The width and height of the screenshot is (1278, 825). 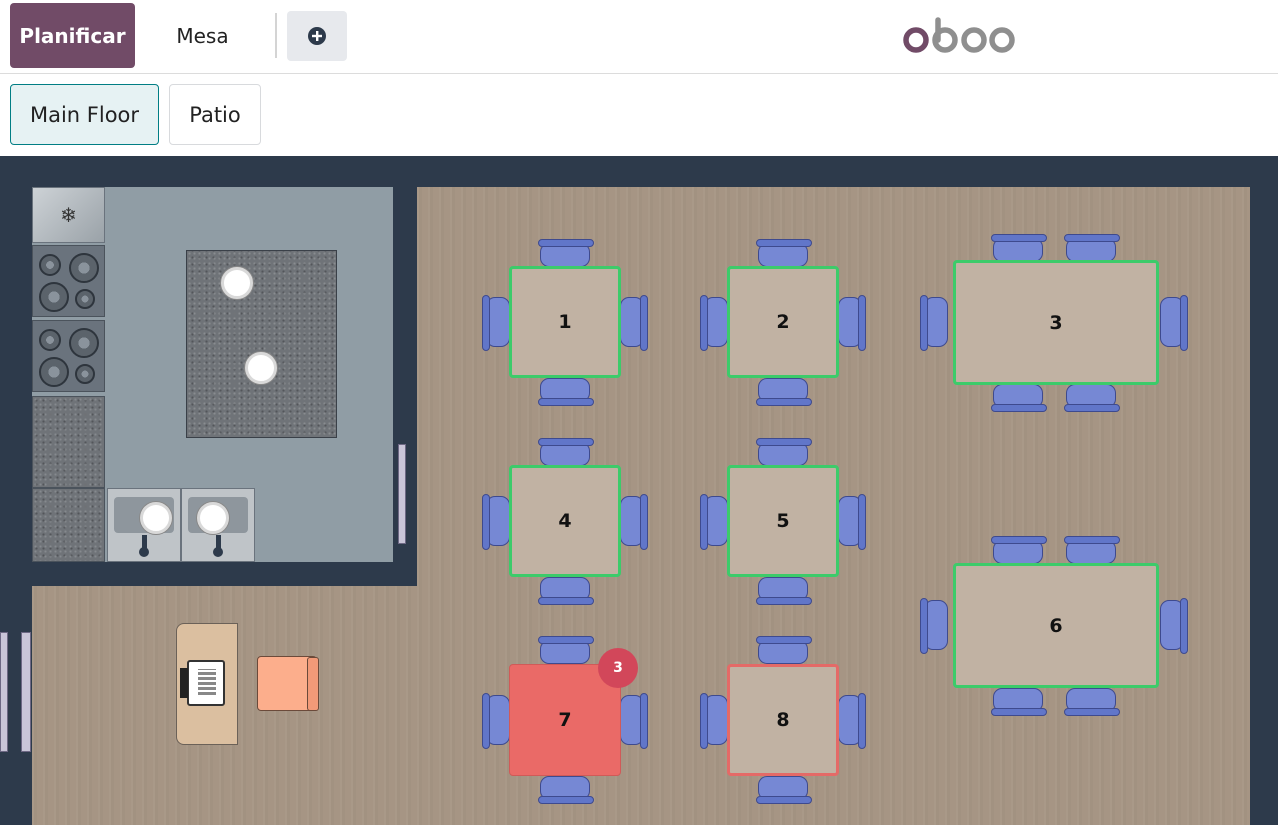 I want to click on fridge: ❄, so click(x=68, y=215).